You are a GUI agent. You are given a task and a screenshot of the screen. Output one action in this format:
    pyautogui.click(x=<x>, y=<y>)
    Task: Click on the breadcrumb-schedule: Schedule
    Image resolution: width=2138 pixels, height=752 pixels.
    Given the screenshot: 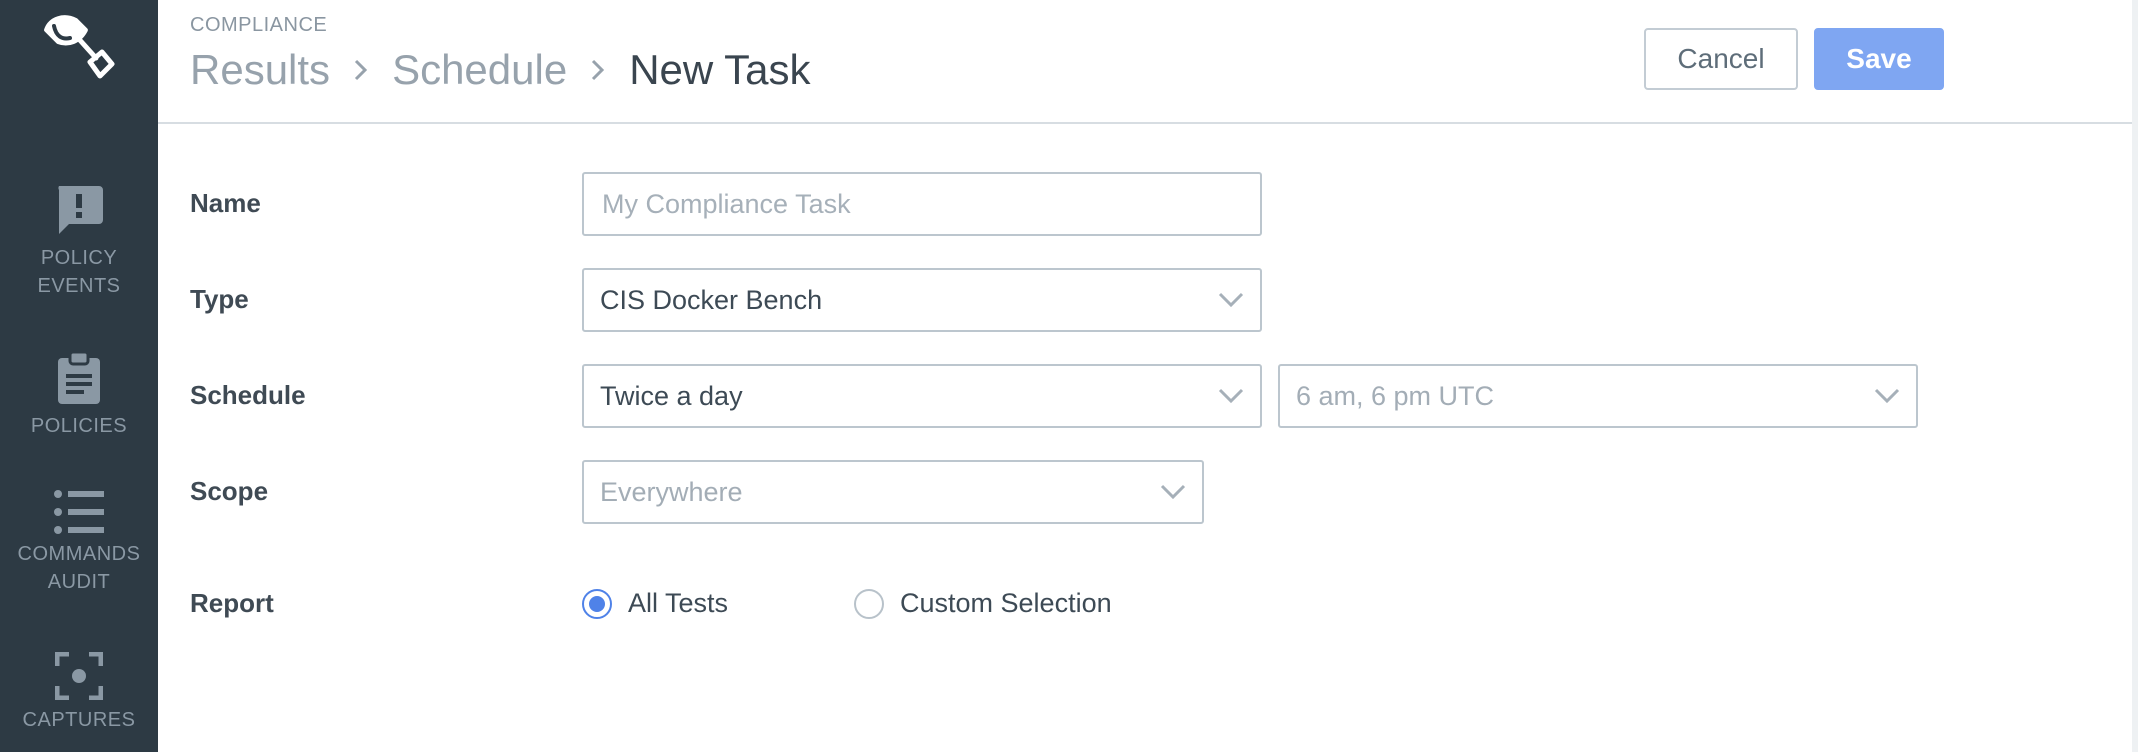 What is the action you would take?
    pyautogui.click(x=479, y=70)
    